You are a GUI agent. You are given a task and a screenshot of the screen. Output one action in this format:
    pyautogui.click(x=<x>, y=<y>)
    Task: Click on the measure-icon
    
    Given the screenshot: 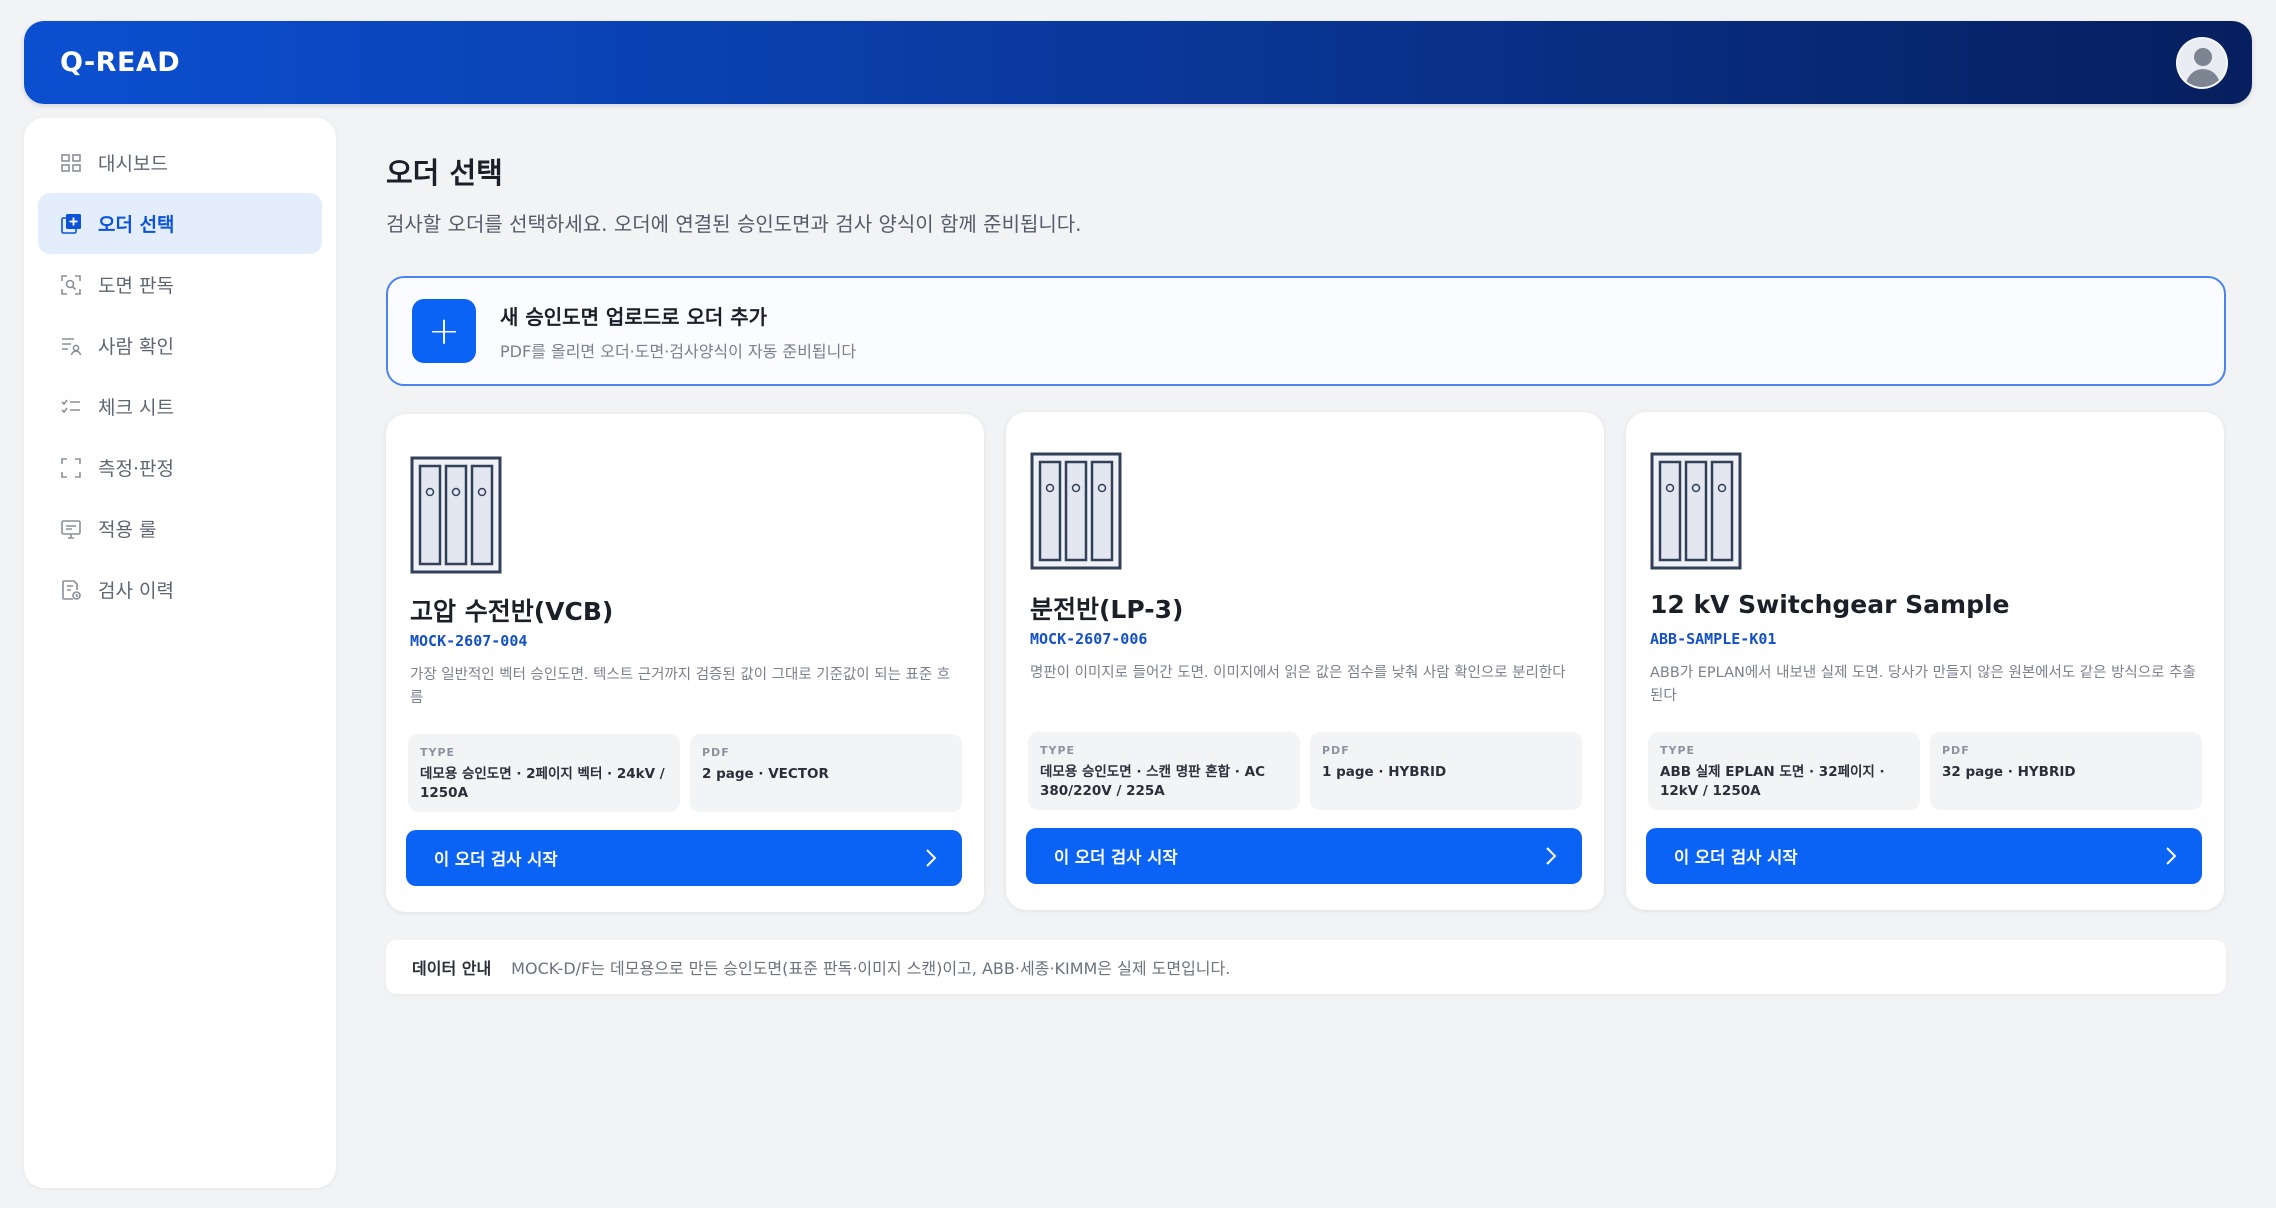 What is the action you would take?
    pyautogui.click(x=71, y=468)
    